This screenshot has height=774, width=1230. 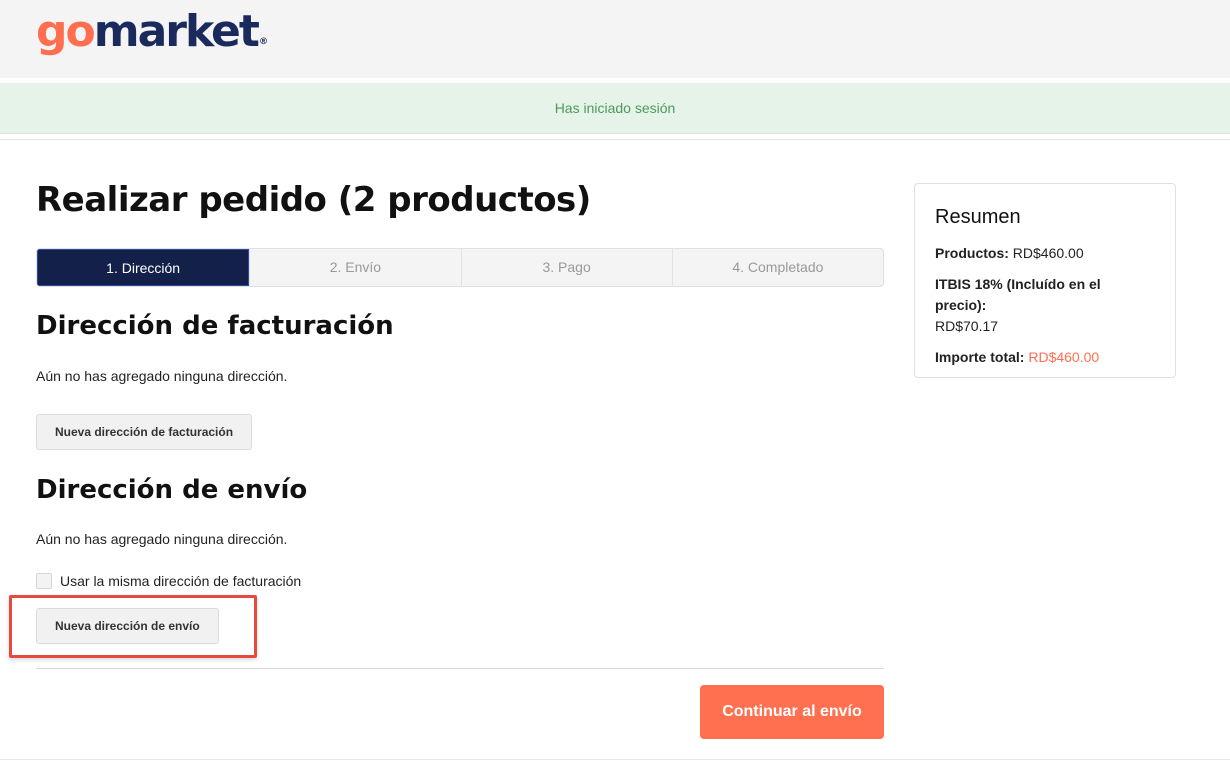 What do you see at coordinates (180, 581) in the screenshot?
I see `same-as-billing-label: Usar la misma dirección de facturación` at bounding box center [180, 581].